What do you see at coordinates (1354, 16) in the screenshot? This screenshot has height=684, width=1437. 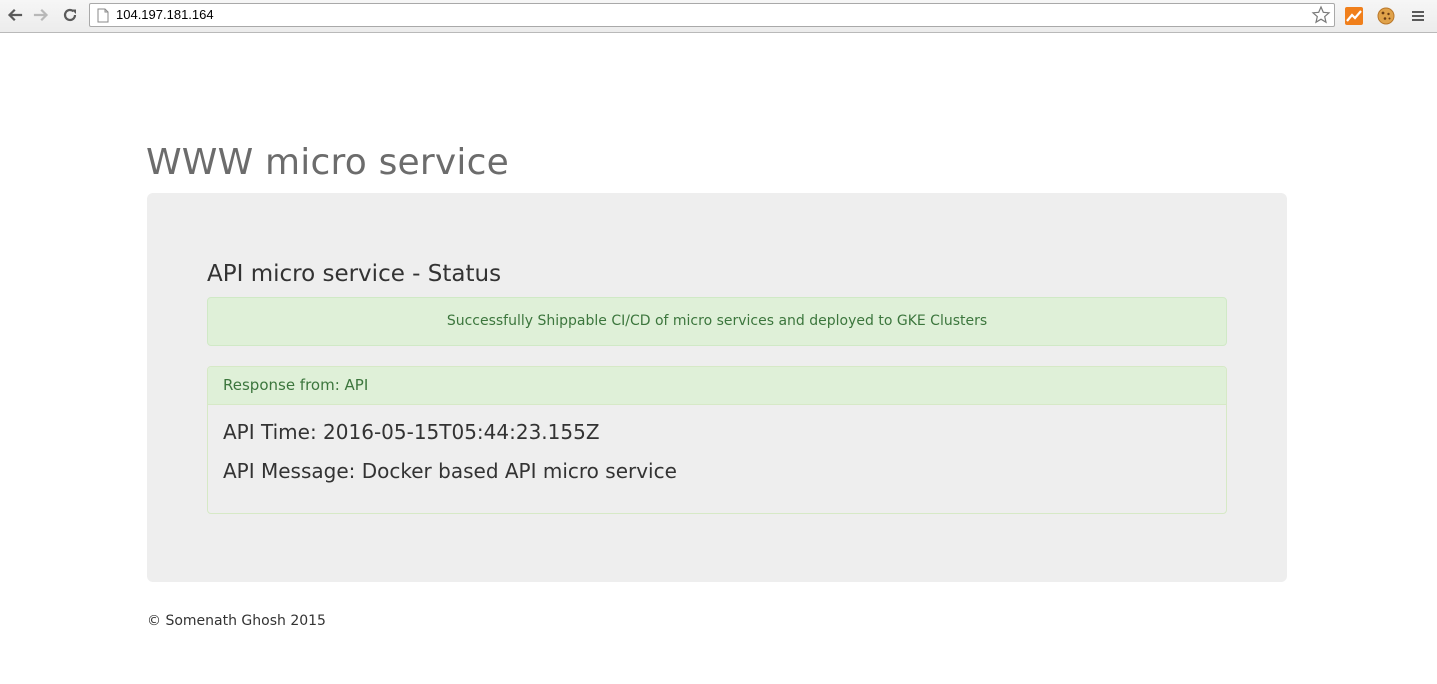 I see `analytics-extension-icon` at bounding box center [1354, 16].